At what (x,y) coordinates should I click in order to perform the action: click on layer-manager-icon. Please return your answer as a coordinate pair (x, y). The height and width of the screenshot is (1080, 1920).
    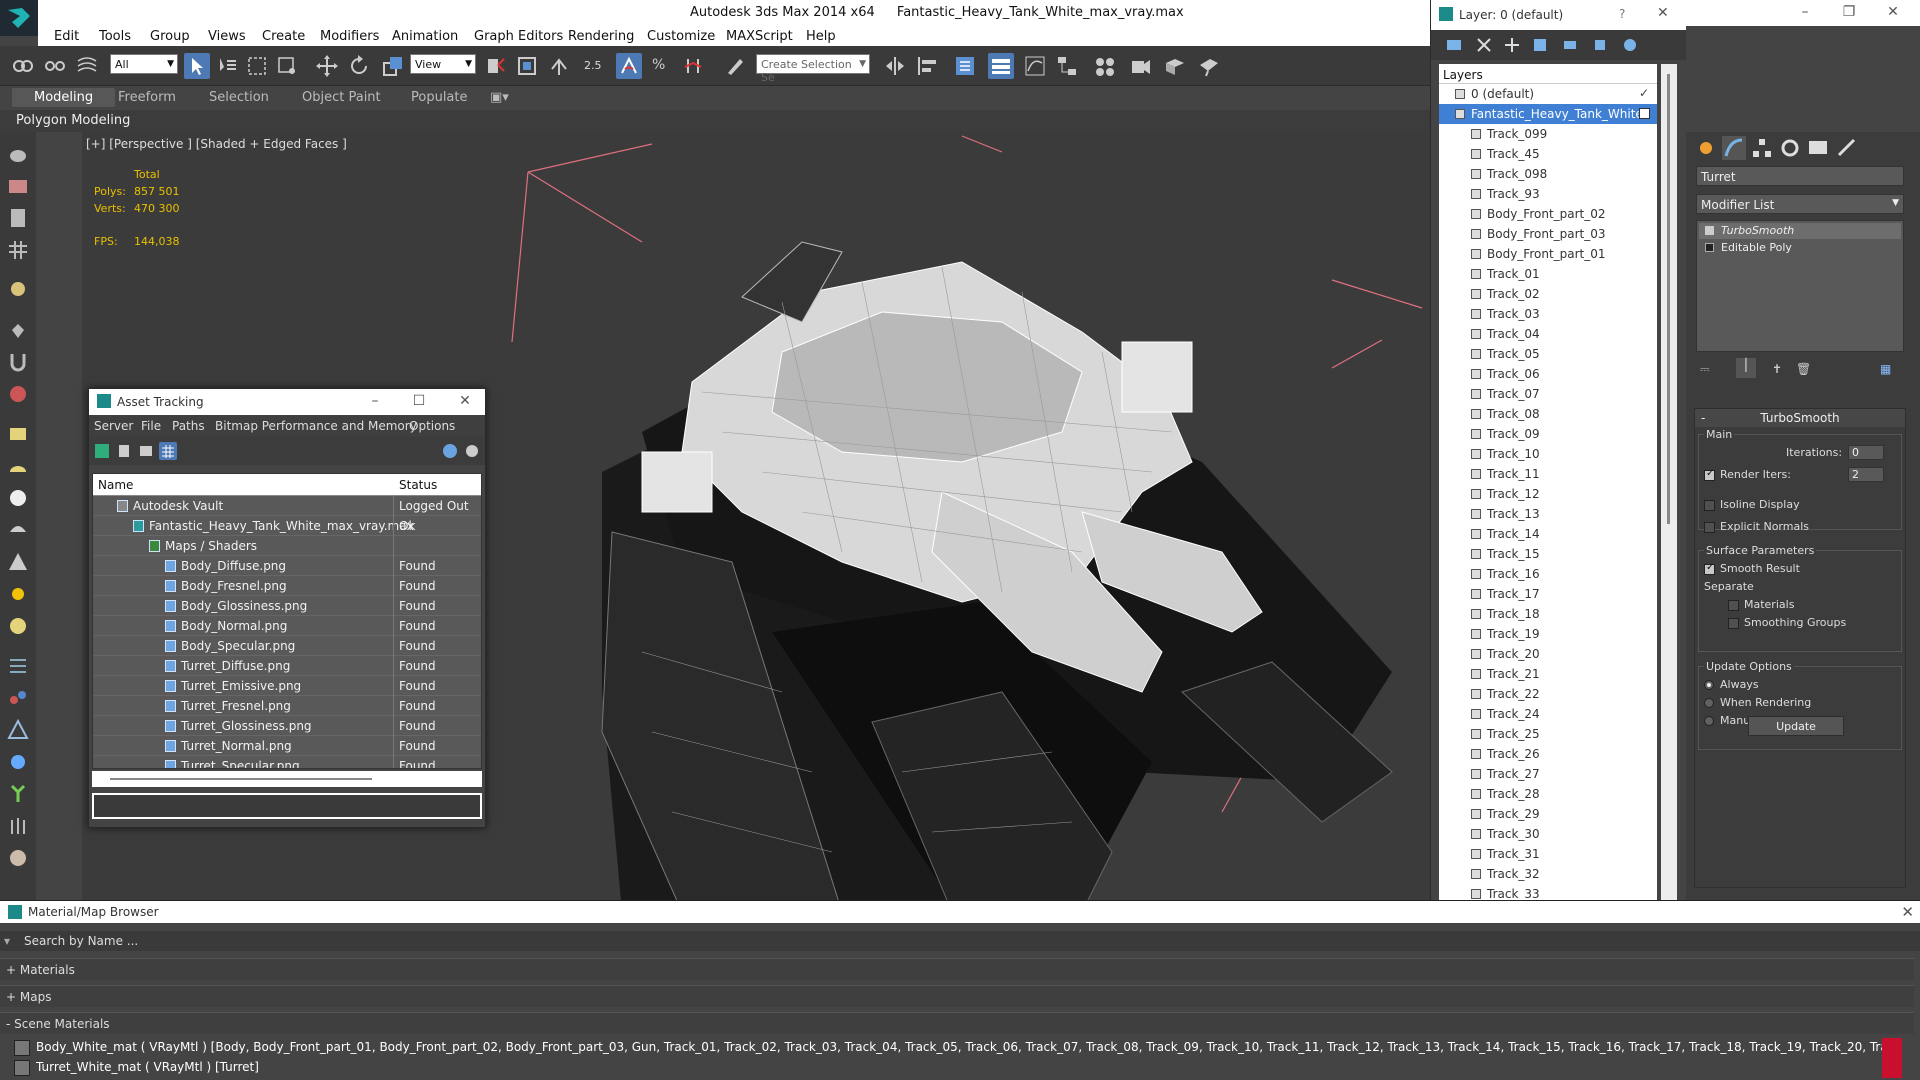
    Looking at the image, I should click on (1454, 45).